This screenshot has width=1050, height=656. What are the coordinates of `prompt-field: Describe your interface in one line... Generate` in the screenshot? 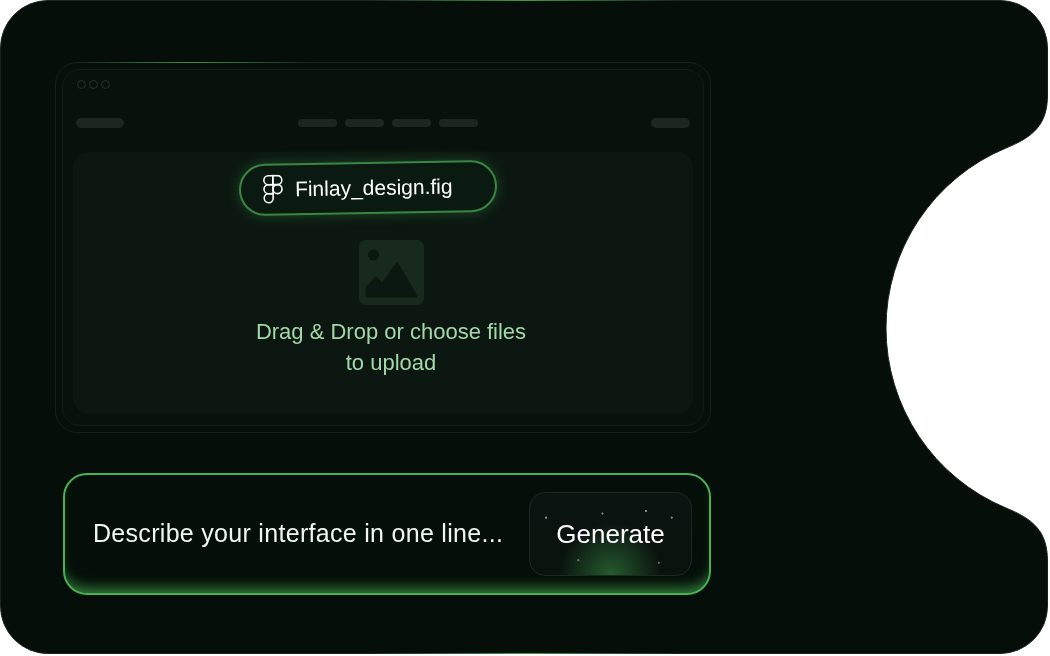 It's located at (387, 534).